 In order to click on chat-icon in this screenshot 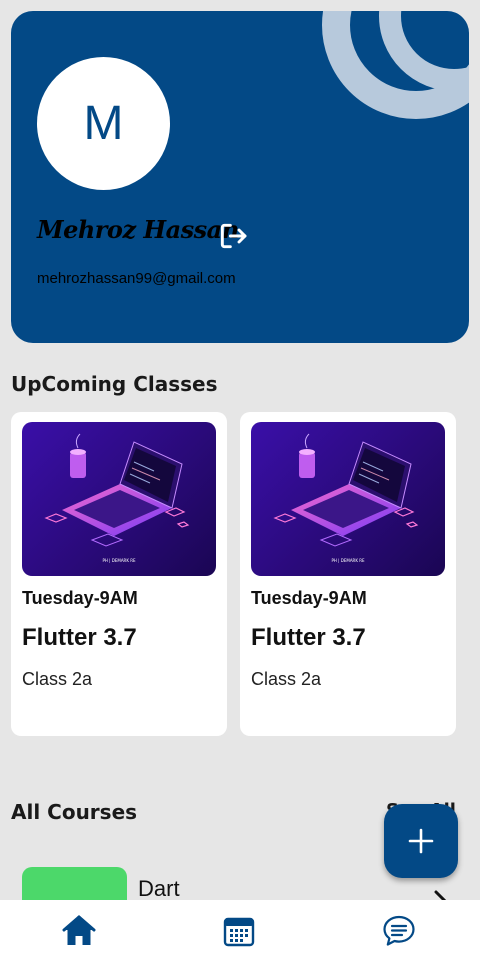, I will do `click(399, 931)`.